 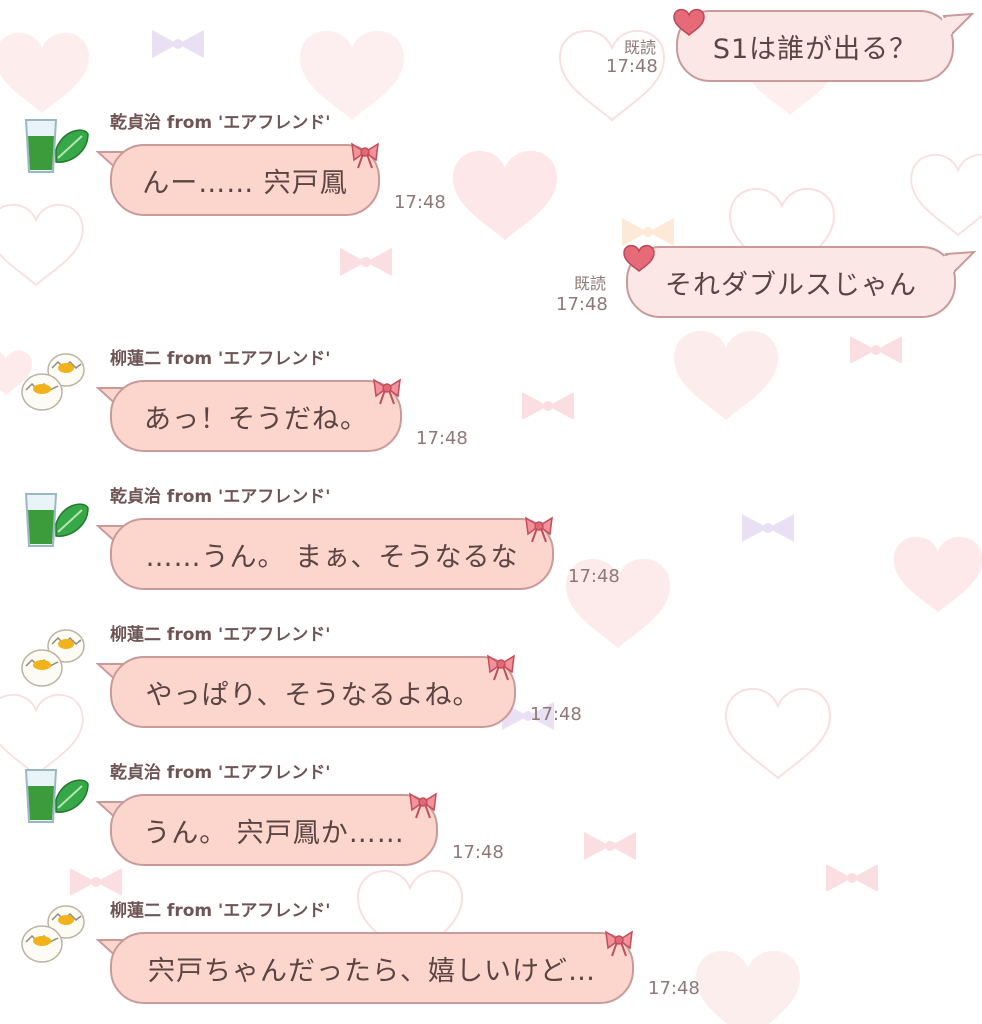 I want to click on message-bubble: ……うん。 まぁ、そうなるな, so click(x=332, y=554).